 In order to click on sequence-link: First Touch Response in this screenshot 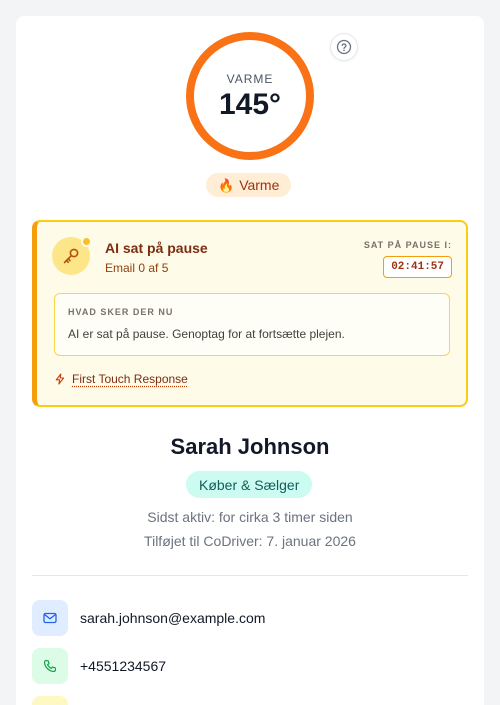, I will do `click(121, 379)`.